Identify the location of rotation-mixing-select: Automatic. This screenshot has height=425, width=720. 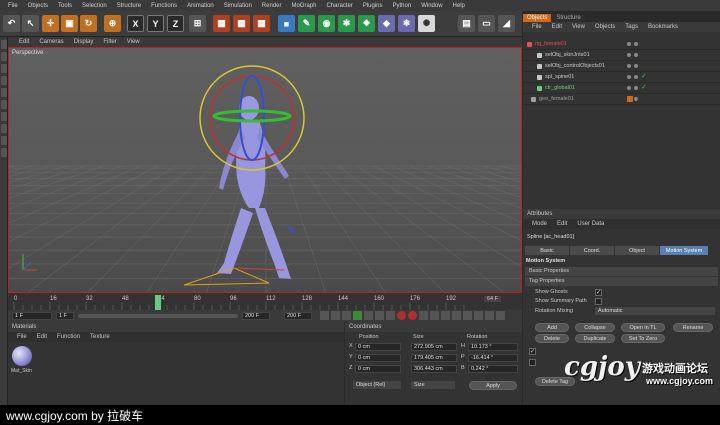
(655, 311).